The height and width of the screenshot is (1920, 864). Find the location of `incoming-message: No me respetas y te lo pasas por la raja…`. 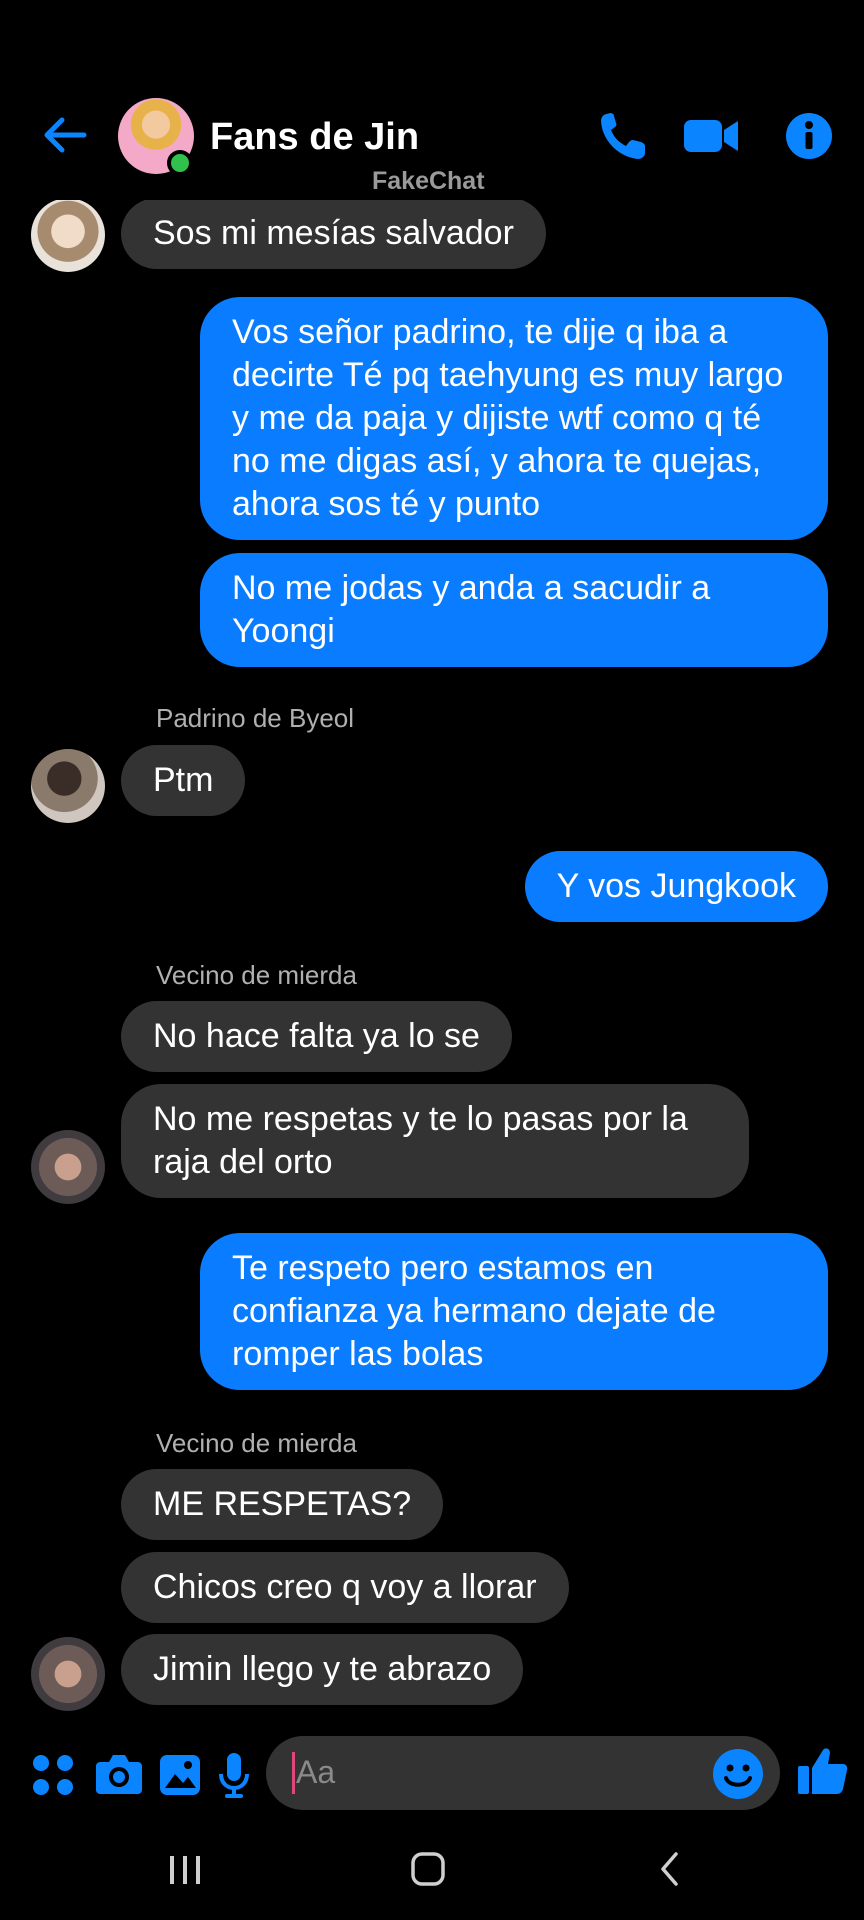

incoming-message: No me respetas y te lo pasas por la raja… is located at coordinates (435, 1141).